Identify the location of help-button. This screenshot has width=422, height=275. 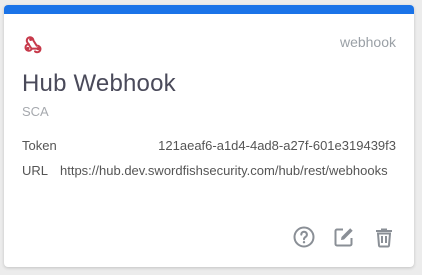
(304, 237).